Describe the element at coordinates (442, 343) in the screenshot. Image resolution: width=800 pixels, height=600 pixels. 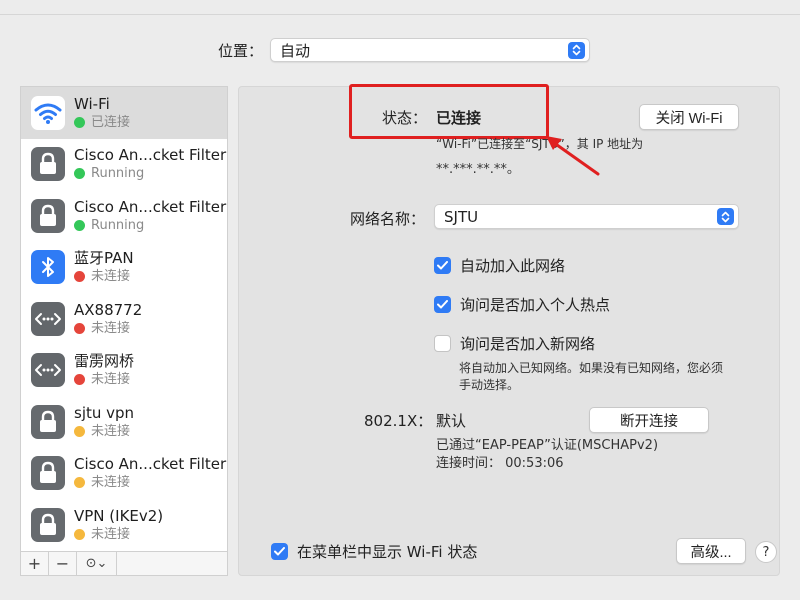
I see `checkbox-unchecked-icon` at that location.